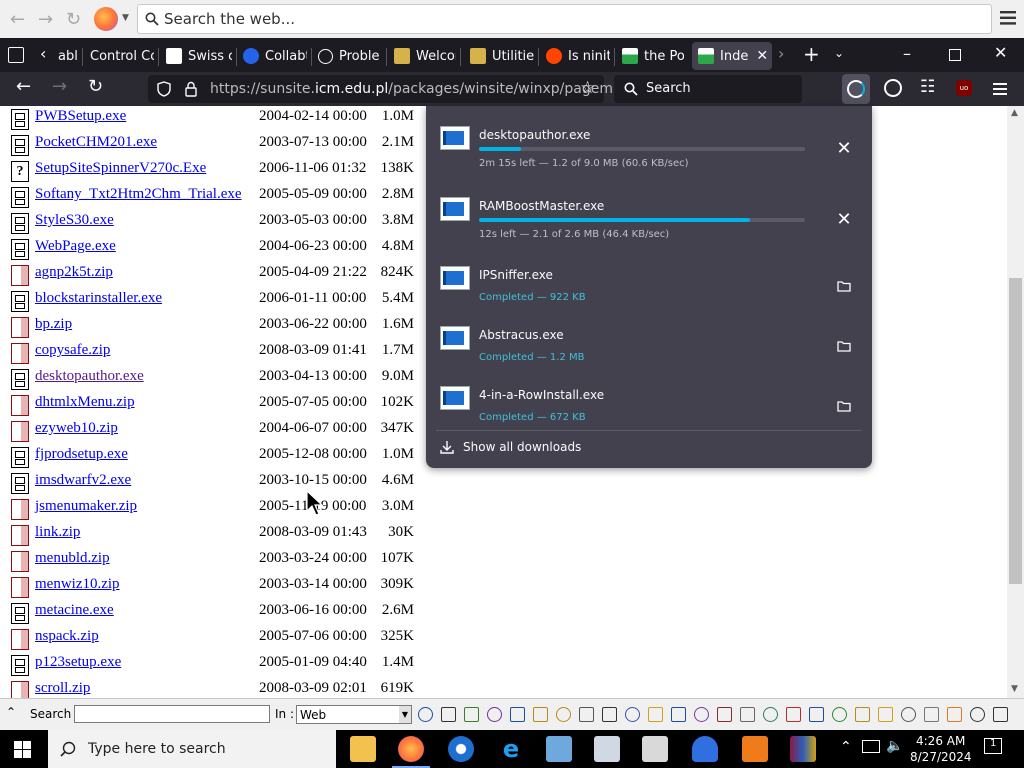 This screenshot has height=768, width=1024. What do you see at coordinates (363, 749) in the screenshot?
I see `file-explorer-icon` at bounding box center [363, 749].